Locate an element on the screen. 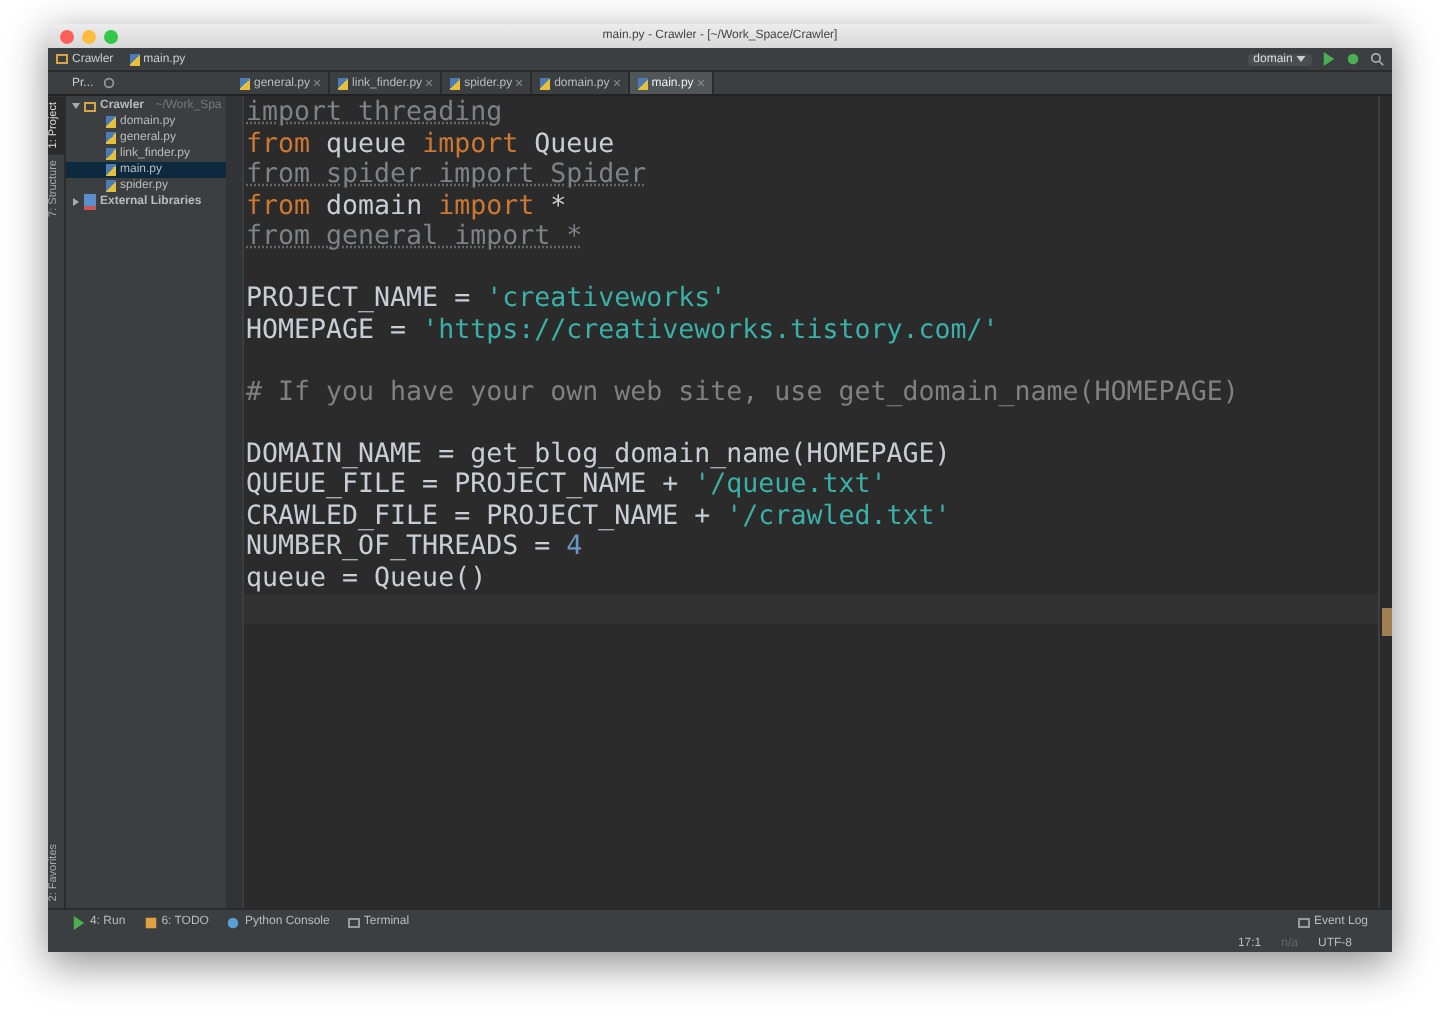 The width and height of the screenshot is (1440, 1018). close-button is located at coordinates (67, 36).